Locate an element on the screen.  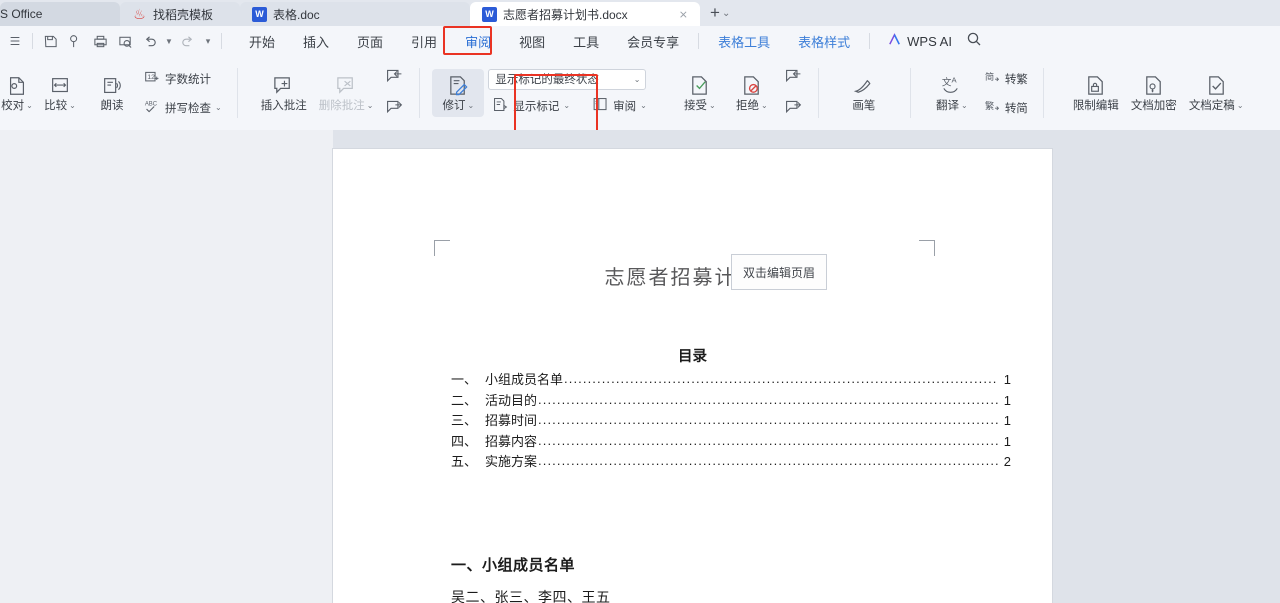
ribbon-button-next-change is located at coordinates (793, 109).